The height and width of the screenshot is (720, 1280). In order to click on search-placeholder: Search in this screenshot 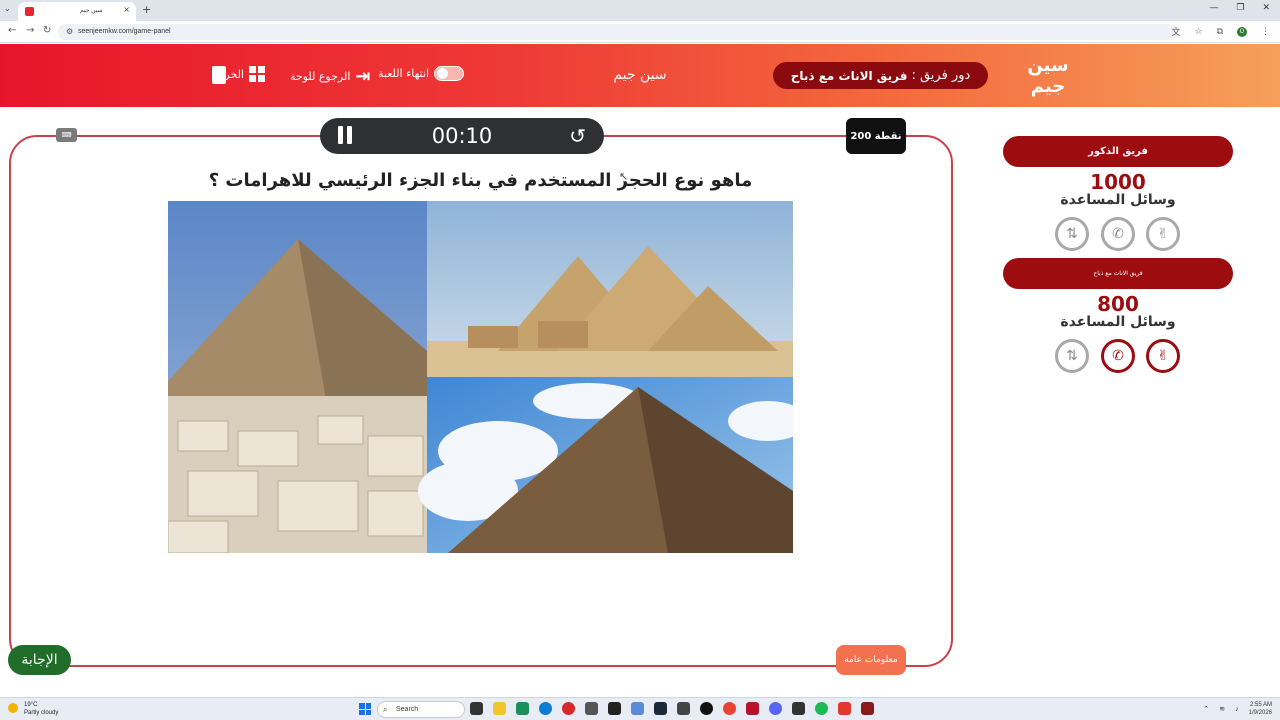, I will do `click(407, 709)`.